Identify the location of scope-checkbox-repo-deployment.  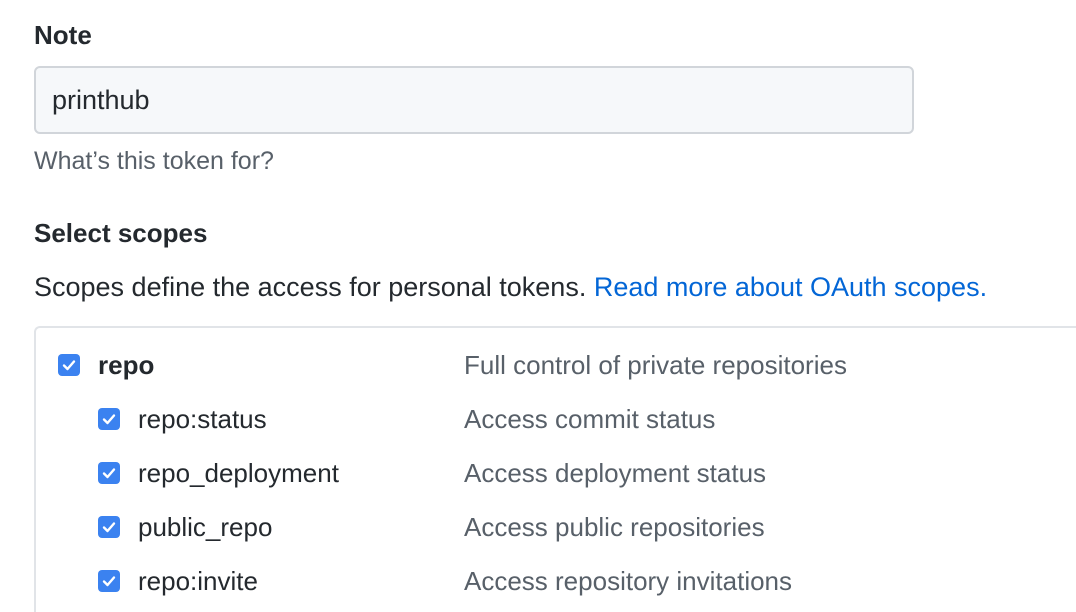
(109, 473).